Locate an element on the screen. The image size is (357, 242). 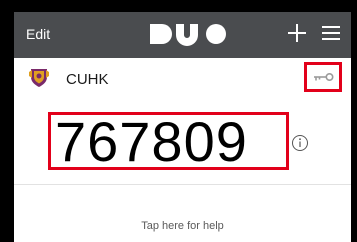
key-icon is located at coordinates (324, 77).